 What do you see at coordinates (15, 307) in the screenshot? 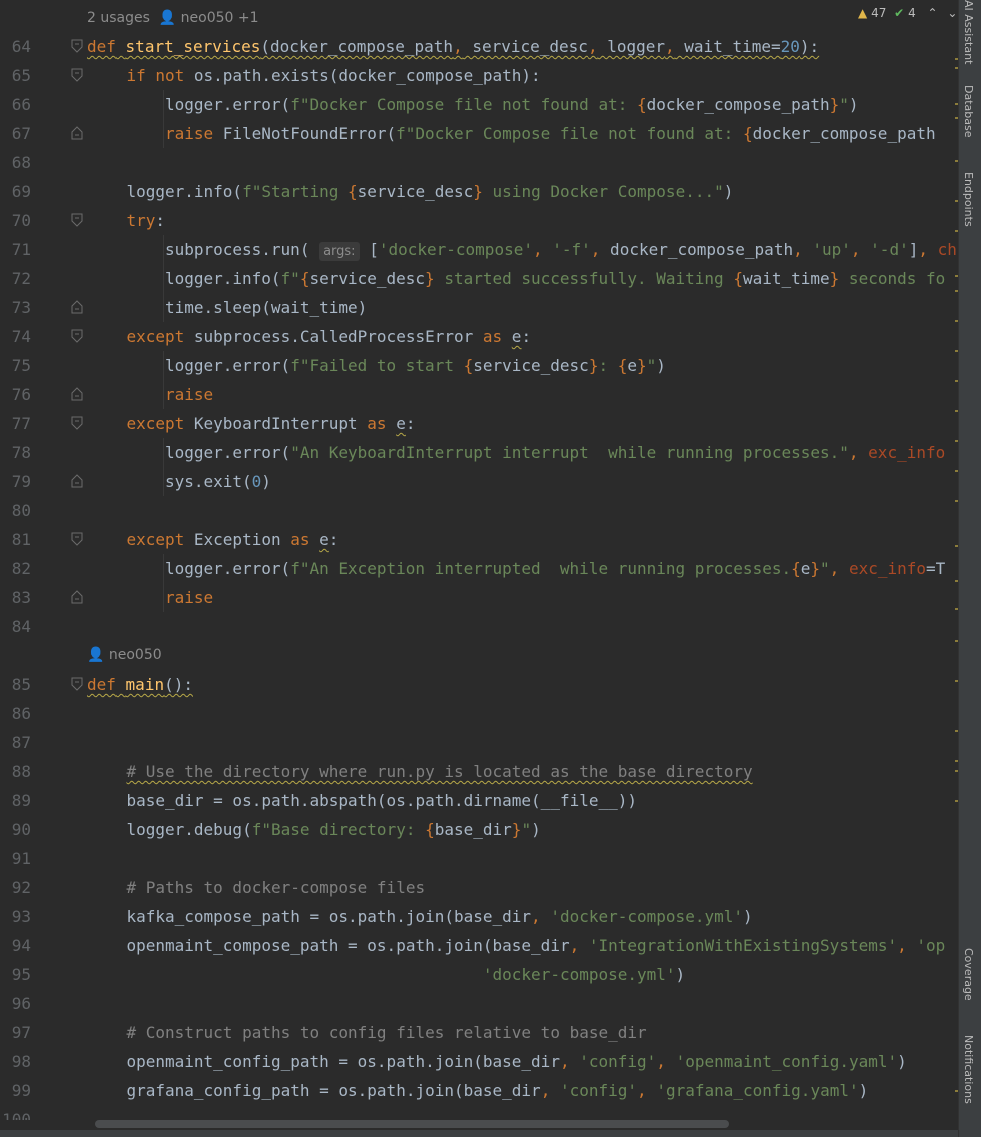
I see `line-number: 73` at bounding box center [15, 307].